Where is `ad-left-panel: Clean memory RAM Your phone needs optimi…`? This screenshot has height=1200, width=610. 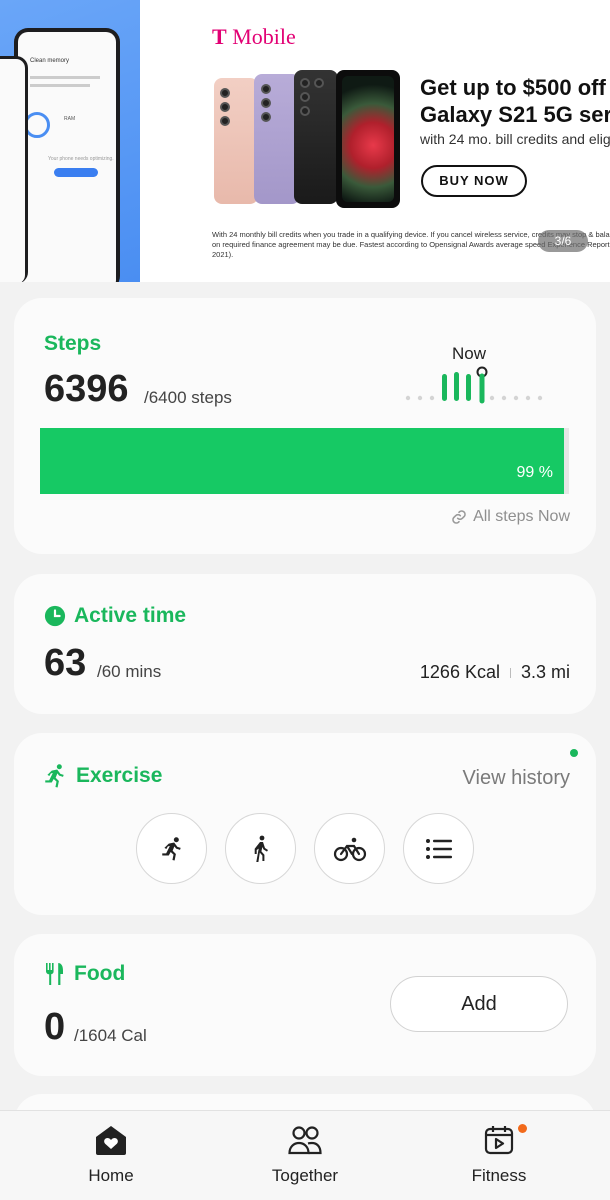
ad-left-panel: Clean memory RAM Your phone needs optimi… is located at coordinates (70, 141).